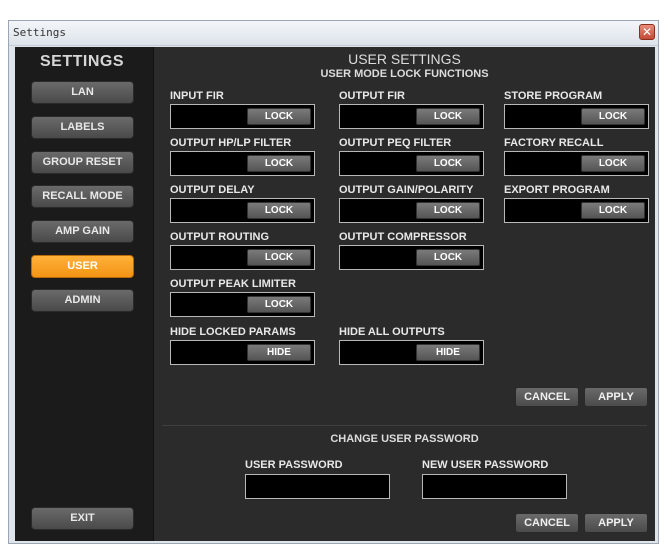  Describe the element at coordinates (242, 352) in the screenshot. I see `lock-field-hide-locked-params: HIDE` at that location.